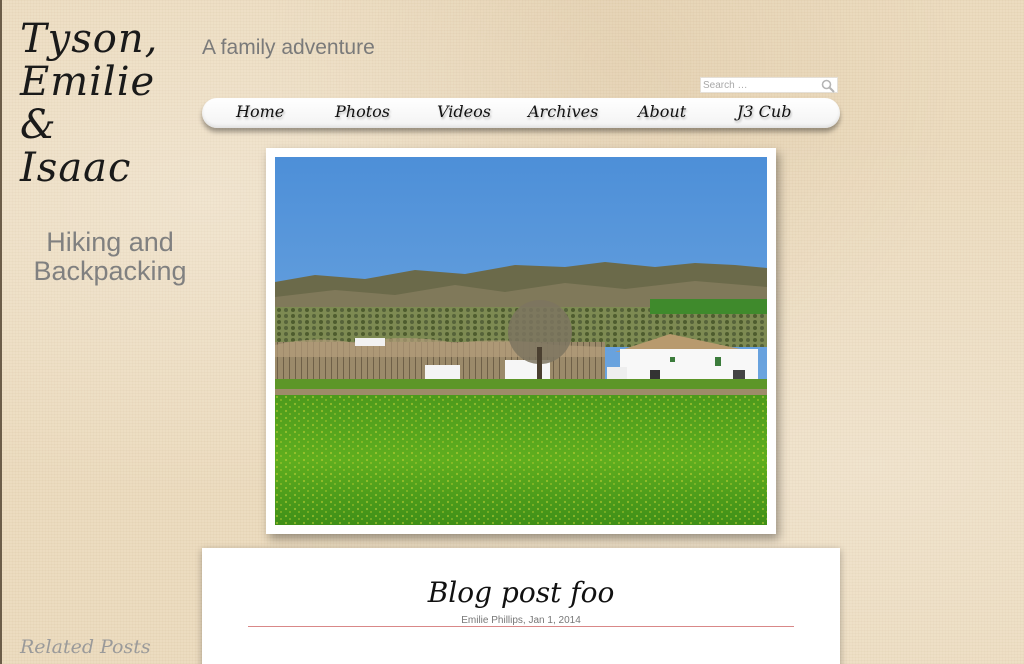 Image resolution: width=1024 pixels, height=664 pixels. What do you see at coordinates (464, 111) in the screenshot?
I see `nav-item-videos: Videos` at bounding box center [464, 111].